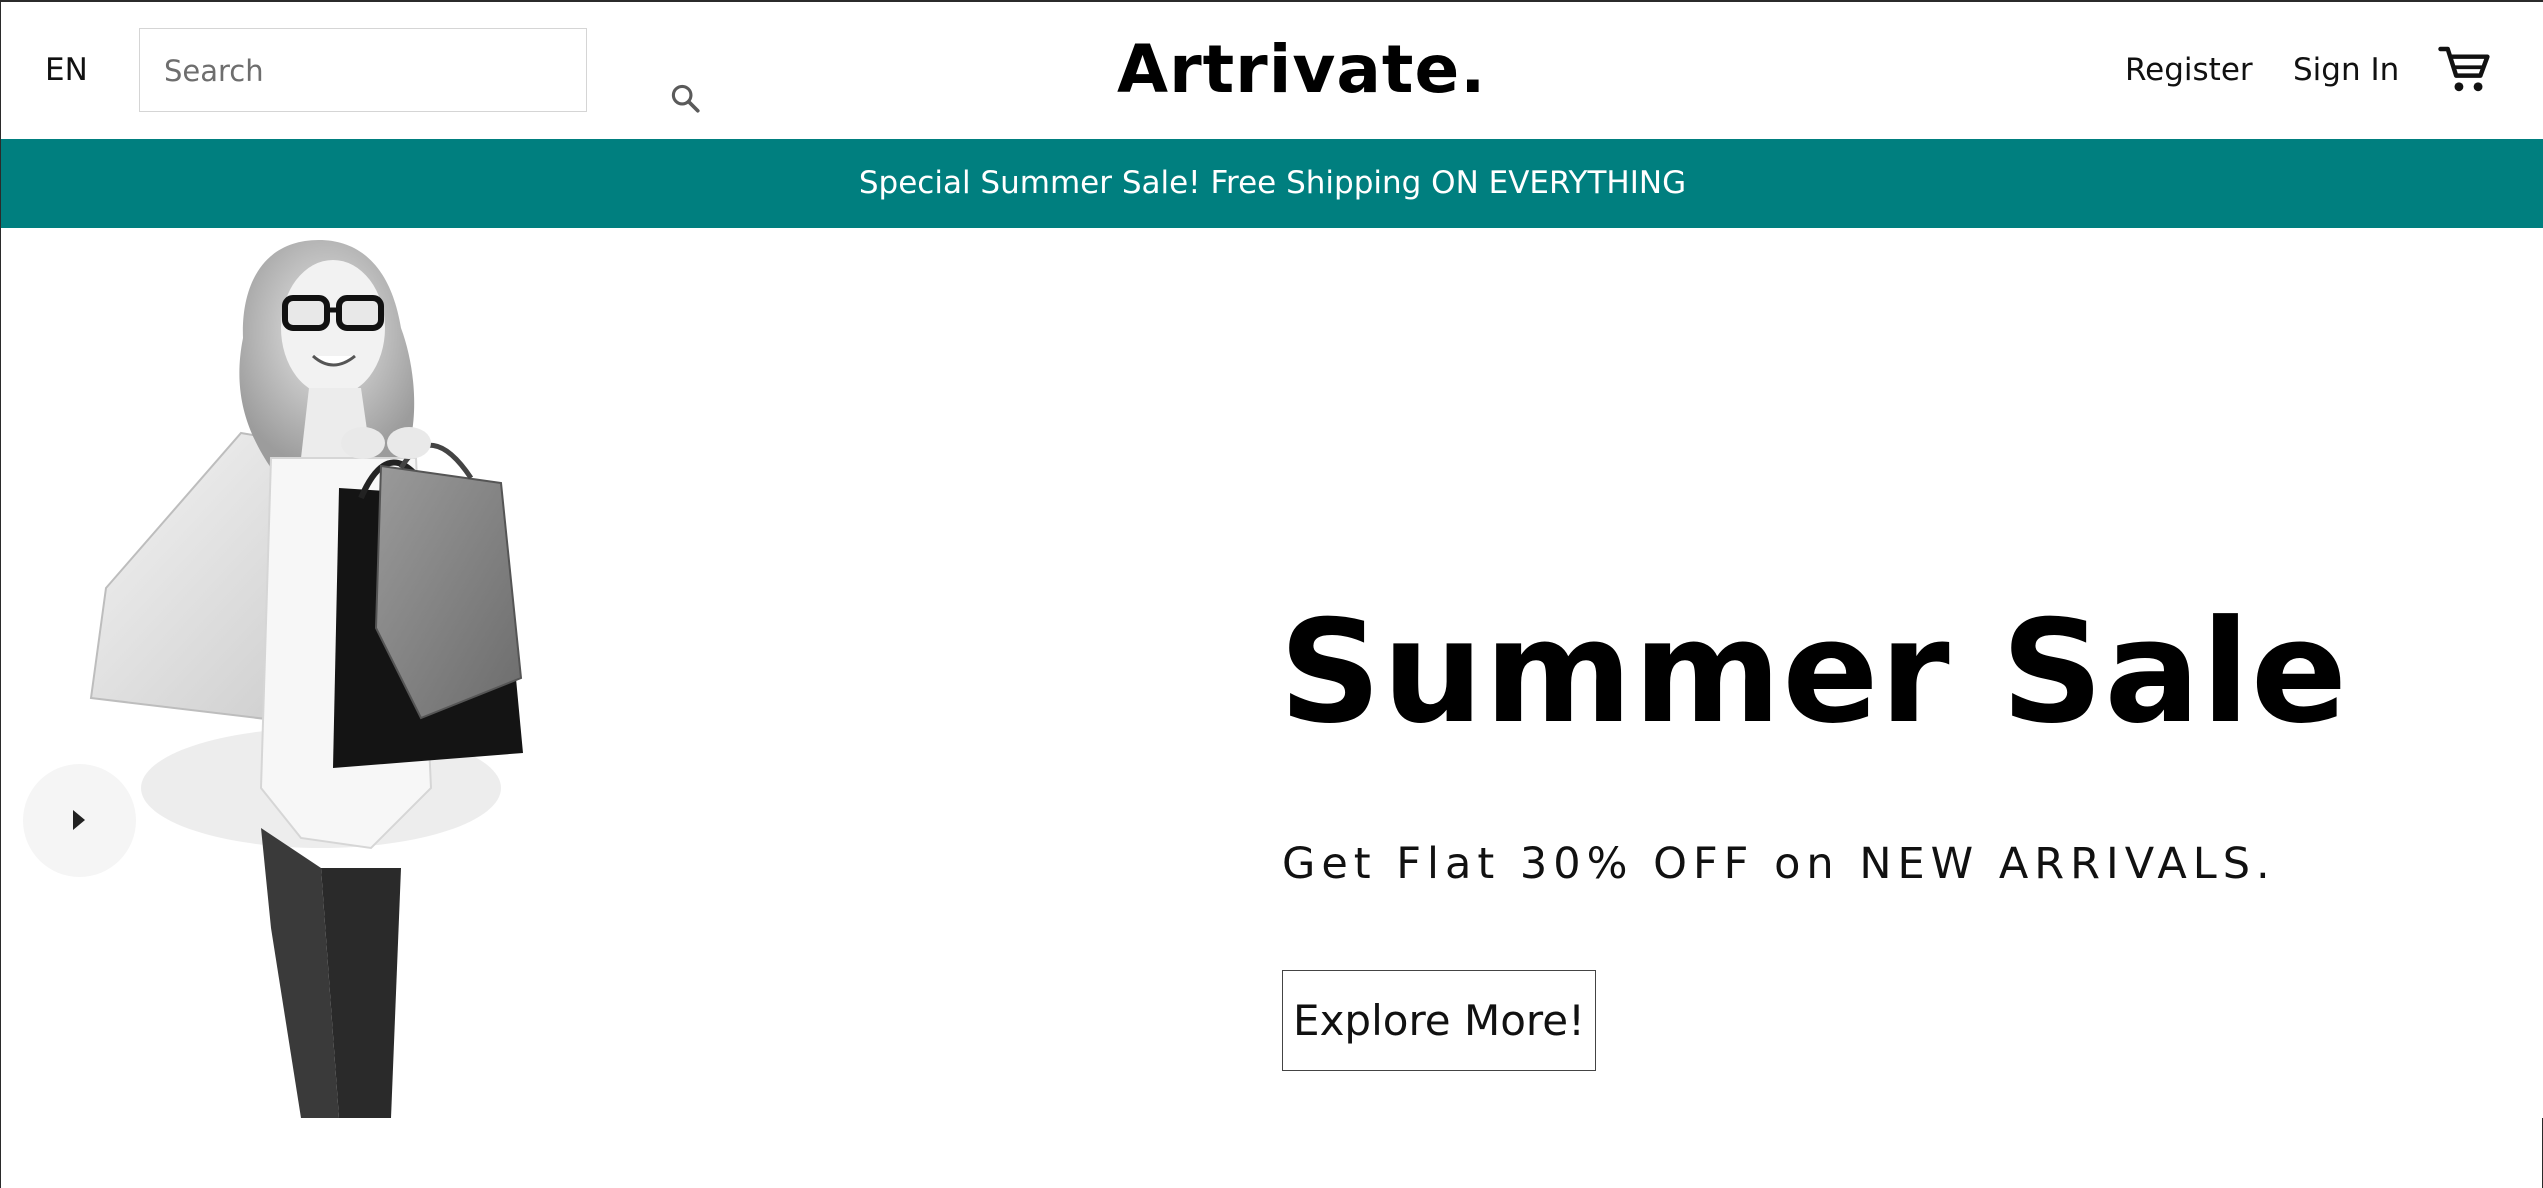 The image size is (2543, 1188). I want to click on brand-logo: Artrivate., so click(1301, 70).